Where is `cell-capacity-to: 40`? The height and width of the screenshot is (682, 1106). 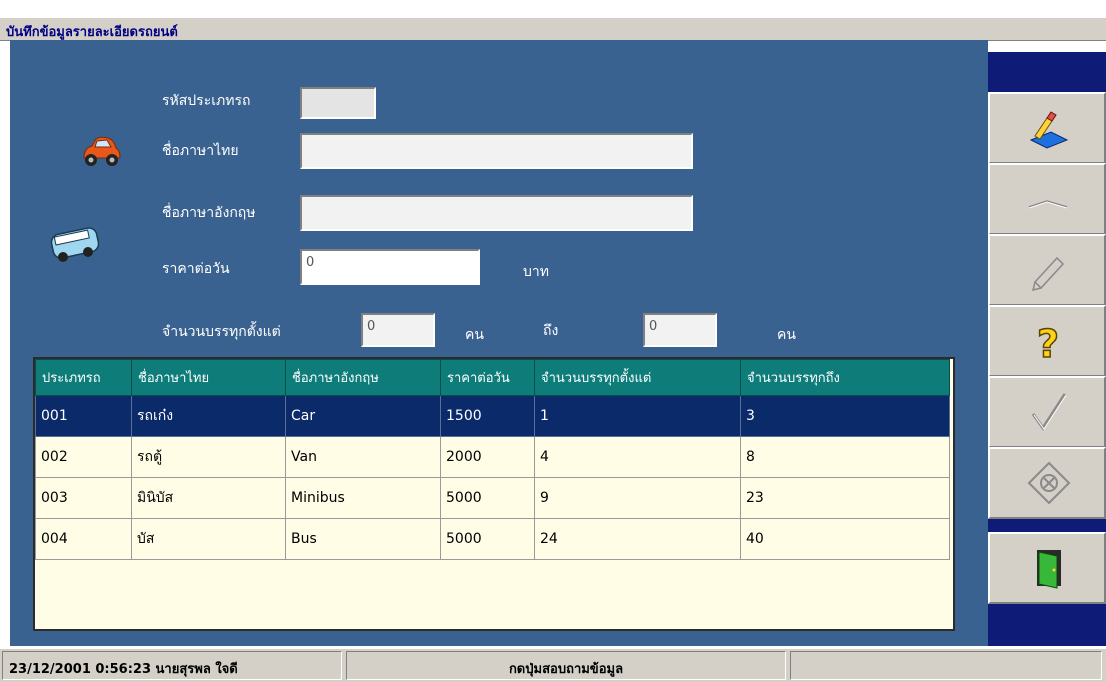
cell-capacity-to: 40 is located at coordinates (845, 539).